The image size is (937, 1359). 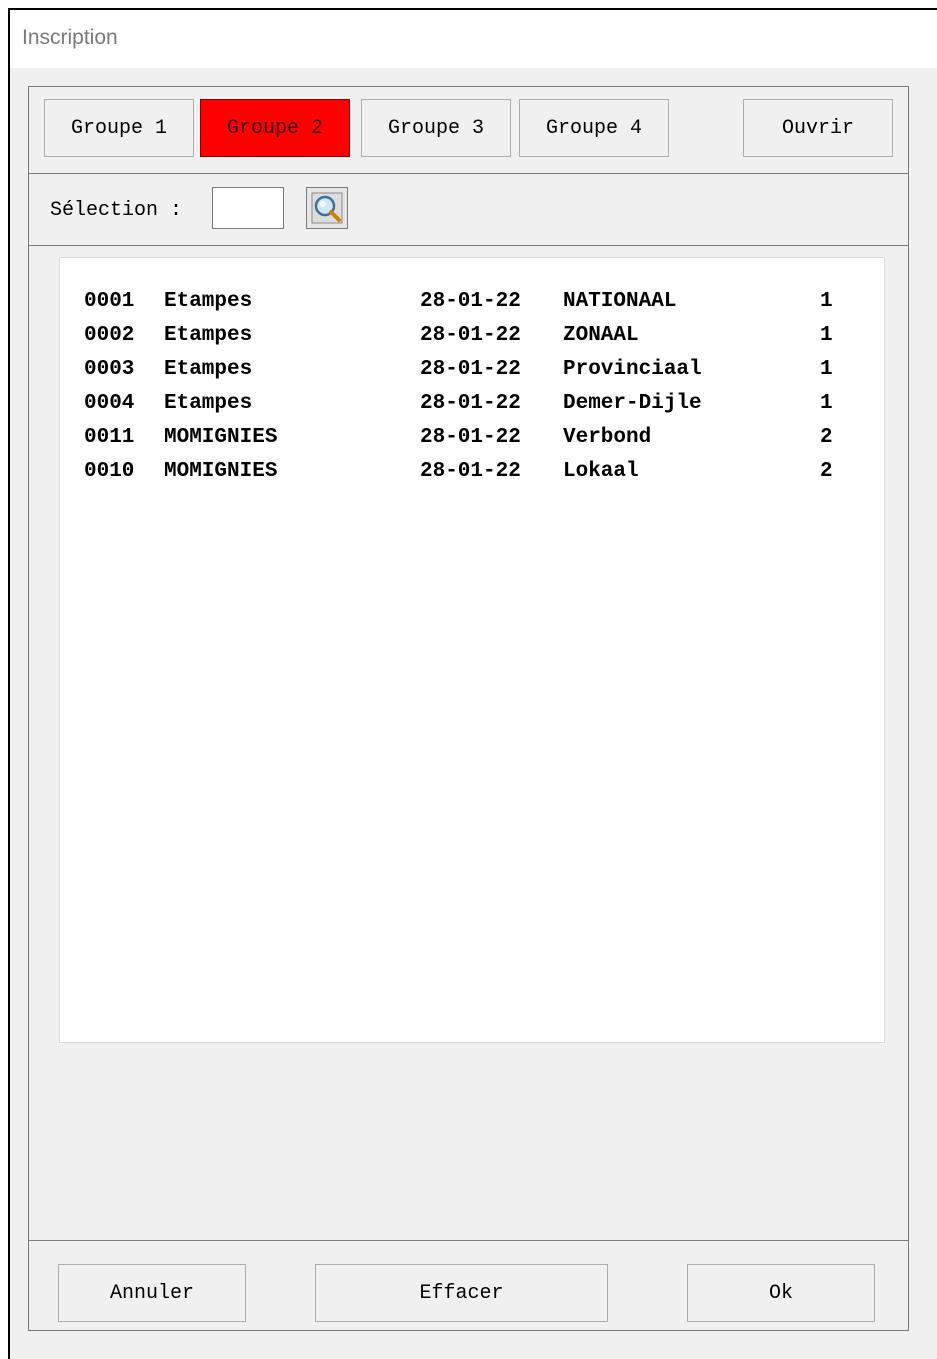 I want to click on list-item: 0003 Etampes 28-01-22 Provinciaal 1, so click(x=472, y=371).